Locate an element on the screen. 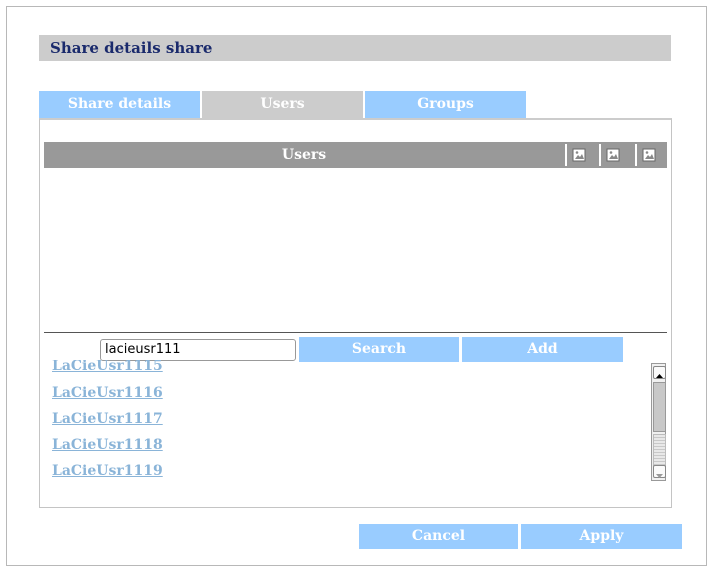 This screenshot has width=712, height=566. tab-share-details: Share details is located at coordinates (119, 105).